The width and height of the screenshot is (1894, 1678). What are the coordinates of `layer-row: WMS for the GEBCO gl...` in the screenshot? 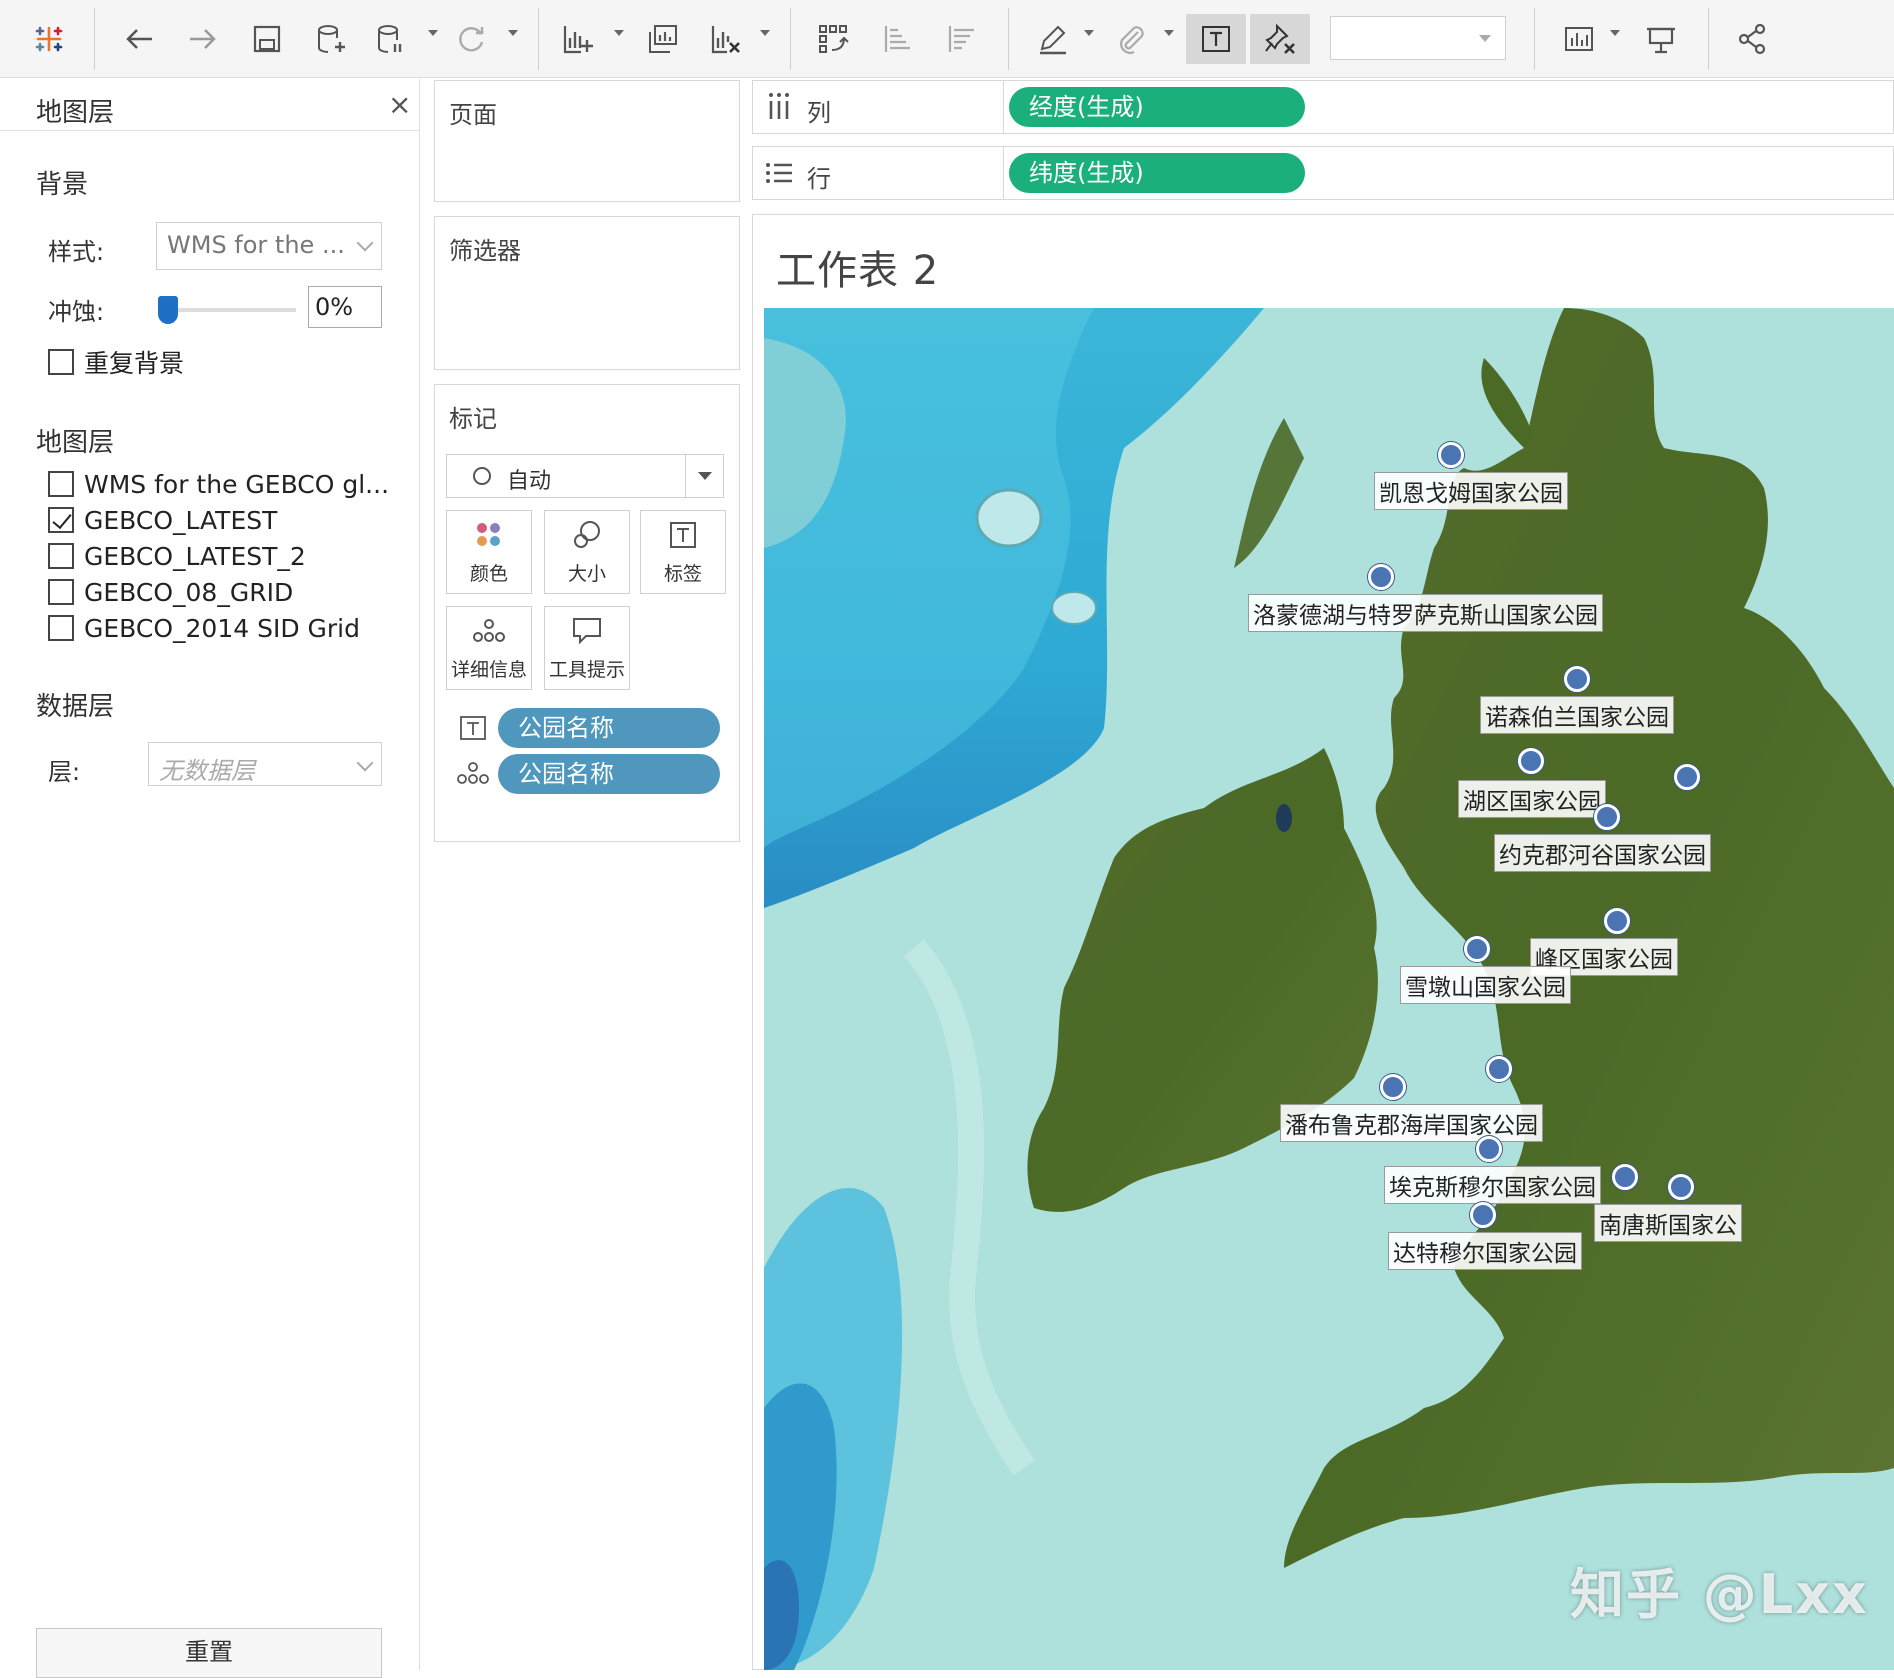 It's located at (218, 484).